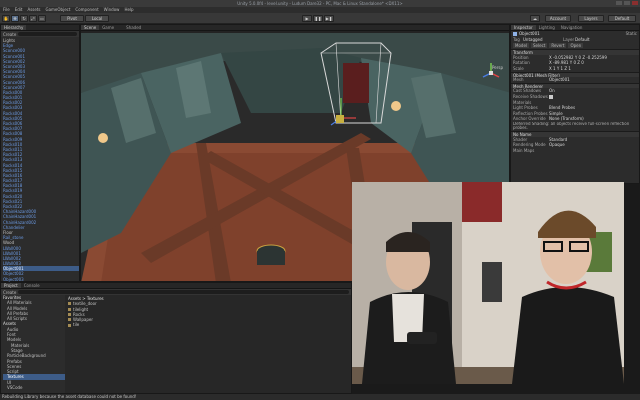 The image size is (640, 400). Describe the element at coordinates (33, 18) in the screenshot. I see `scale-tool-icon: ⤢` at that location.